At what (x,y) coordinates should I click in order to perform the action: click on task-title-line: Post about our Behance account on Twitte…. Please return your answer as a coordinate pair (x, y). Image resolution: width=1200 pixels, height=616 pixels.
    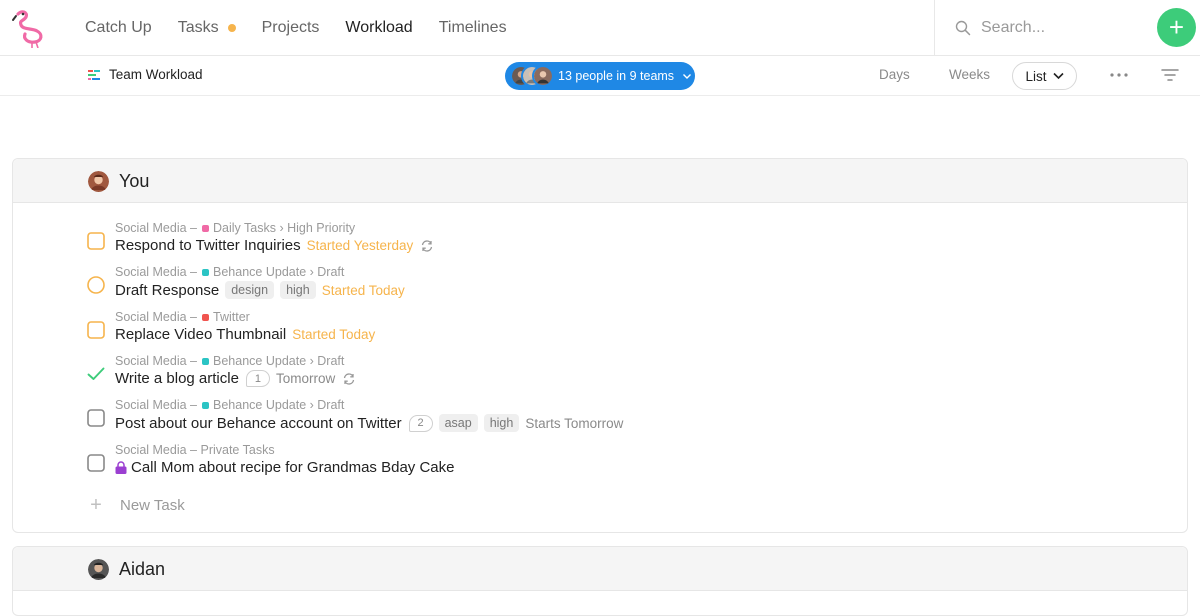
    Looking at the image, I should click on (369, 423).